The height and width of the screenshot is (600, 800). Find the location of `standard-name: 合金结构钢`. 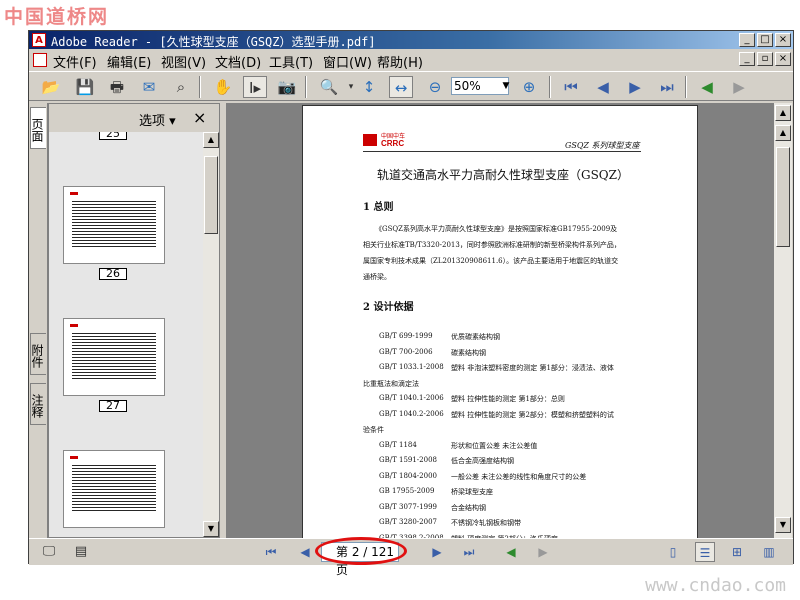

standard-name: 合金结构钢 is located at coordinates (468, 507).